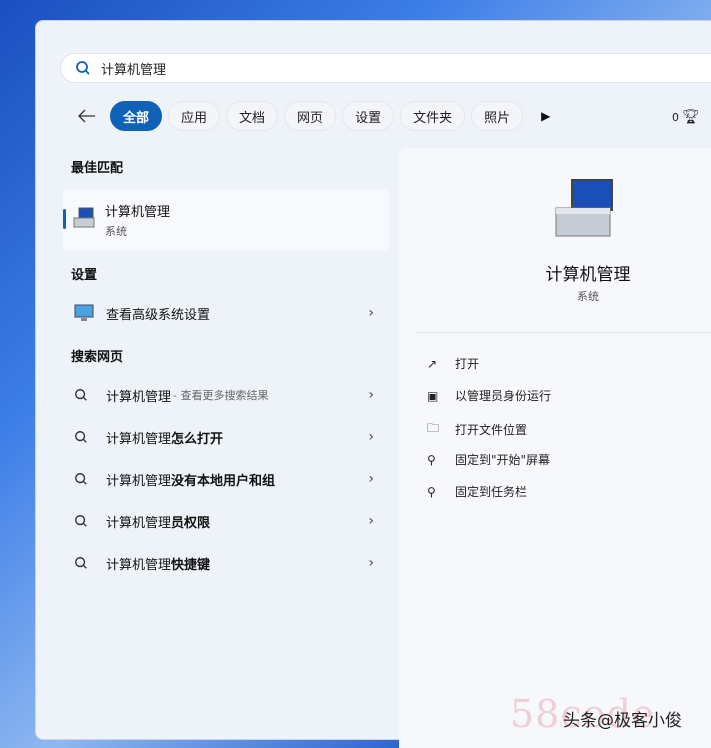  What do you see at coordinates (84, 275) in the screenshot?
I see `section-settings: 设置` at bounding box center [84, 275].